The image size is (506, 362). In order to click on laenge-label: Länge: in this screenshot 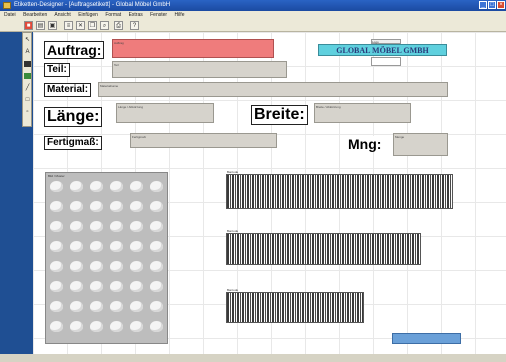, I will do `click(73, 117)`.